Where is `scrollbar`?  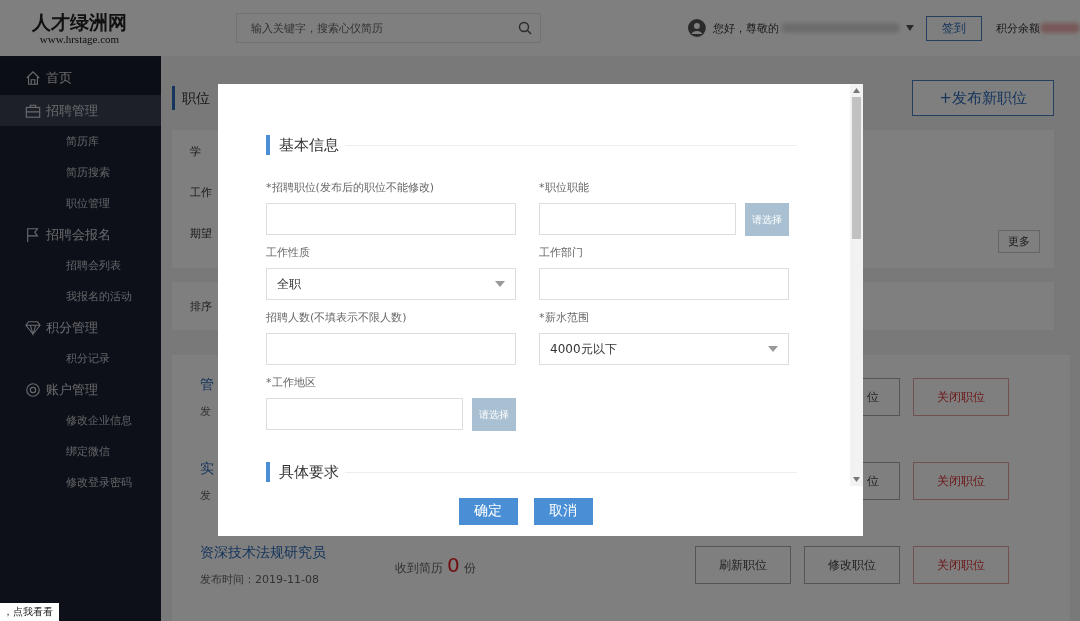 scrollbar is located at coordinates (856, 285).